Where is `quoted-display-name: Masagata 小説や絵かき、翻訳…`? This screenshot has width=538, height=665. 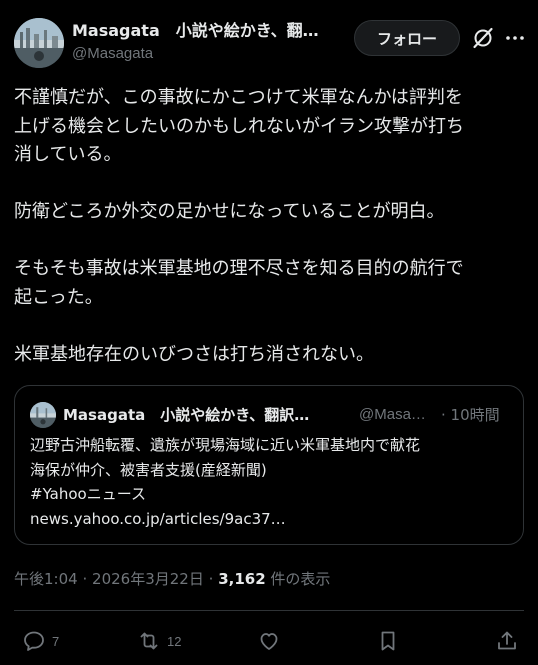 quoted-display-name: Masagata 小説や絵かき、翻訳… is located at coordinates (204, 415).